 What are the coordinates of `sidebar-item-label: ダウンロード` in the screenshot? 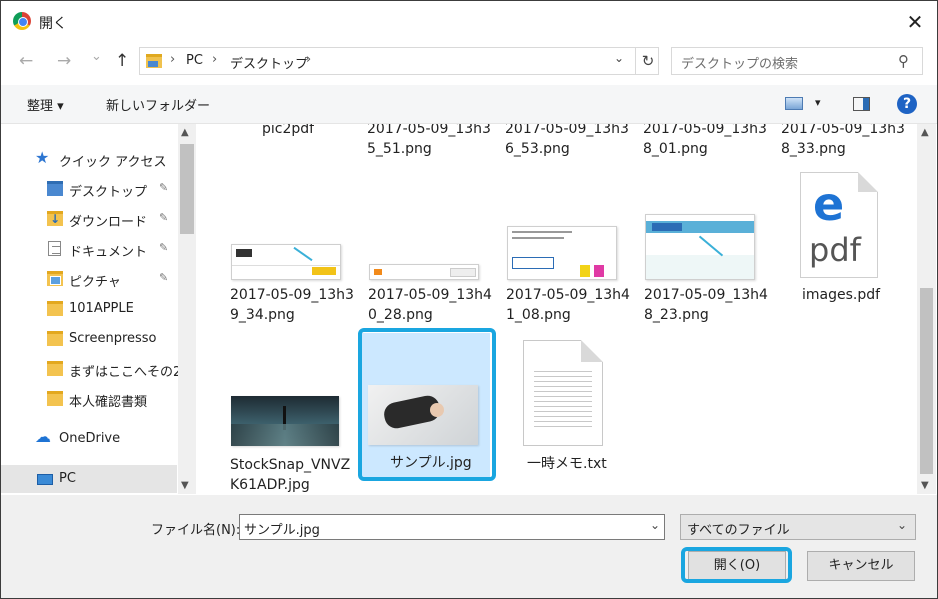 It's located at (108, 222).